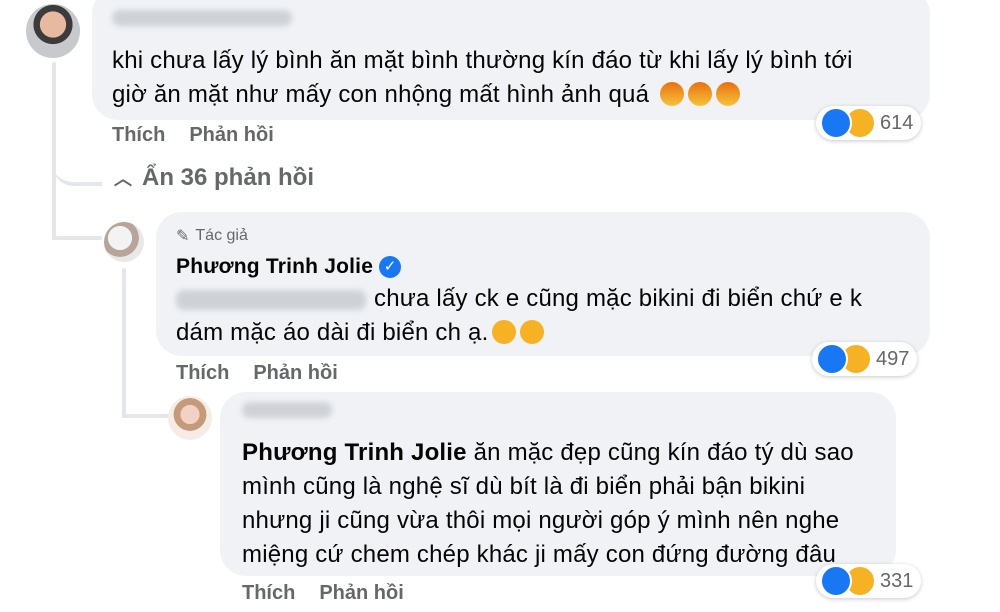  I want to click on hide-replies-toggle: ︿ Ẩn 36 phản hồi, so click(214, 178).